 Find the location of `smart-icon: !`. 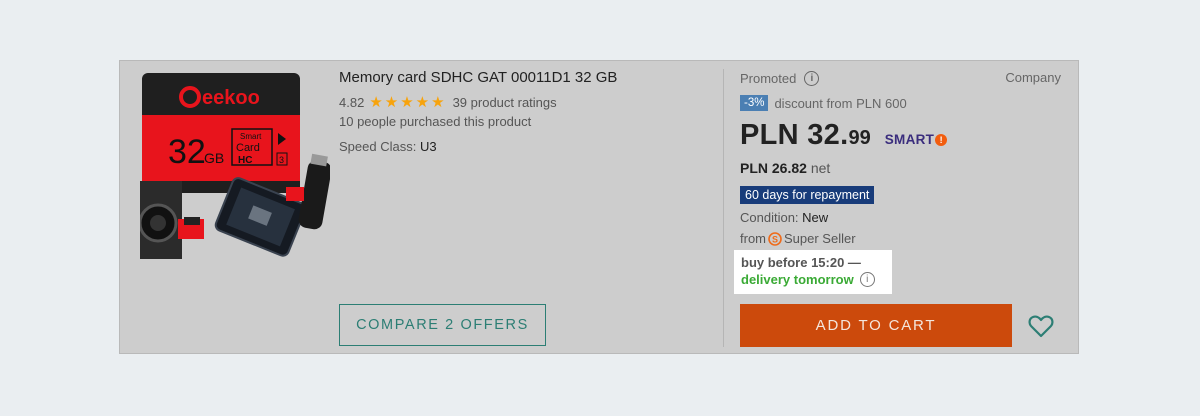

smart-icon: ! is located at coordinates (941, 139).